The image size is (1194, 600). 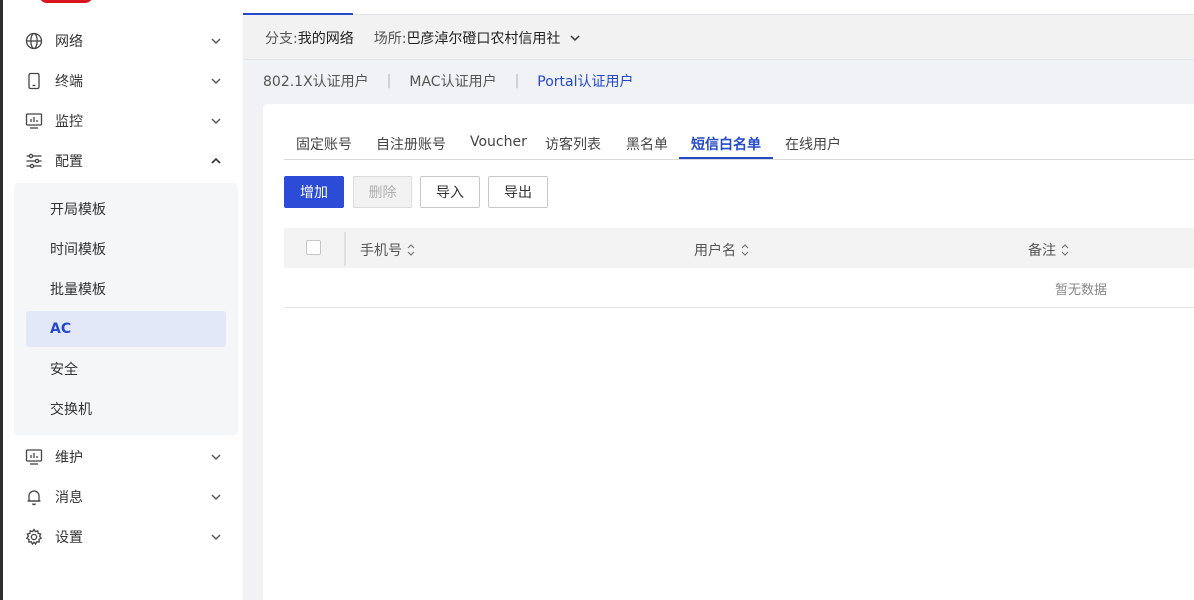 I want to click on tab-online-users: 在线用户, so click(x=813, y=144).